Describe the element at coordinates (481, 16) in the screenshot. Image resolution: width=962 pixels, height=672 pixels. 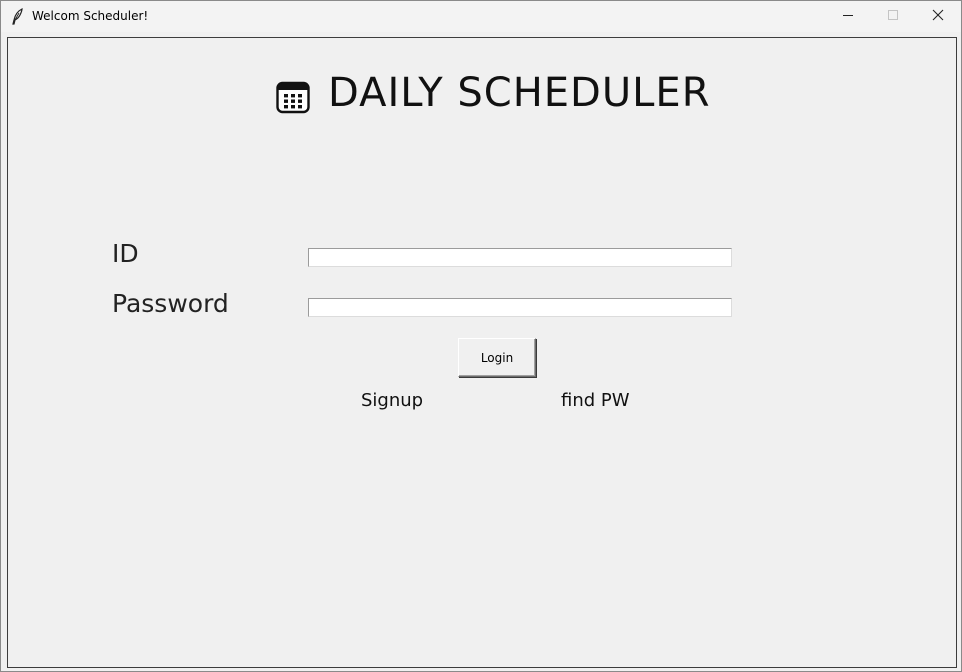
I see `title-bar: Welcom Scheduler!` at that location.